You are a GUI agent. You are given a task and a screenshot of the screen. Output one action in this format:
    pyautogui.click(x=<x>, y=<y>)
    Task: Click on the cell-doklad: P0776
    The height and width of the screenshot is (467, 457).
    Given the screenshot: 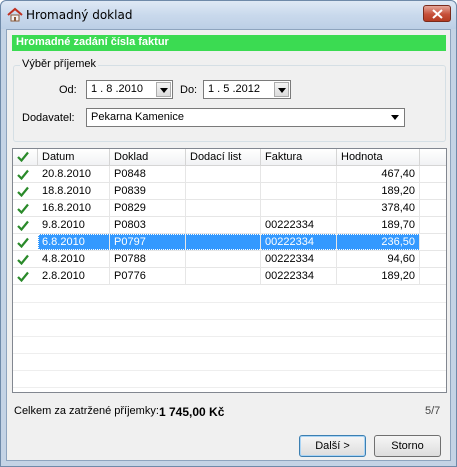 What is the action you would take?
    pyautogui.click(x=148, y=276)
    